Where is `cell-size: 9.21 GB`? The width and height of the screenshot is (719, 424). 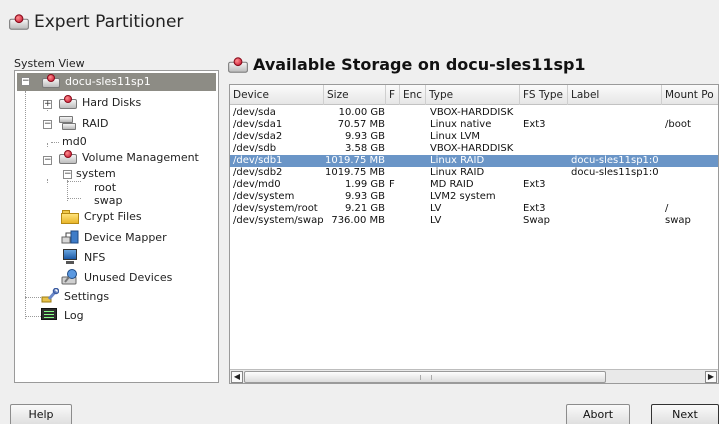 cell-size: 9.21 GB is located at coordinates (364, 208).